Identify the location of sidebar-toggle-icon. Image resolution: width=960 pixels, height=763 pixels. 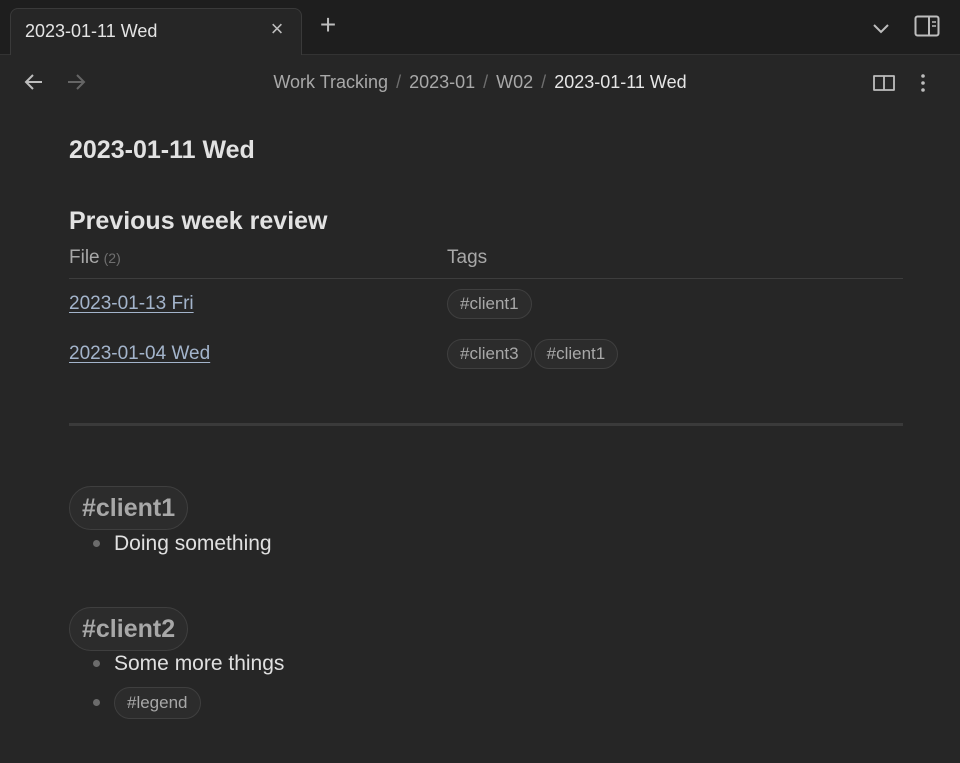
(927, 26).